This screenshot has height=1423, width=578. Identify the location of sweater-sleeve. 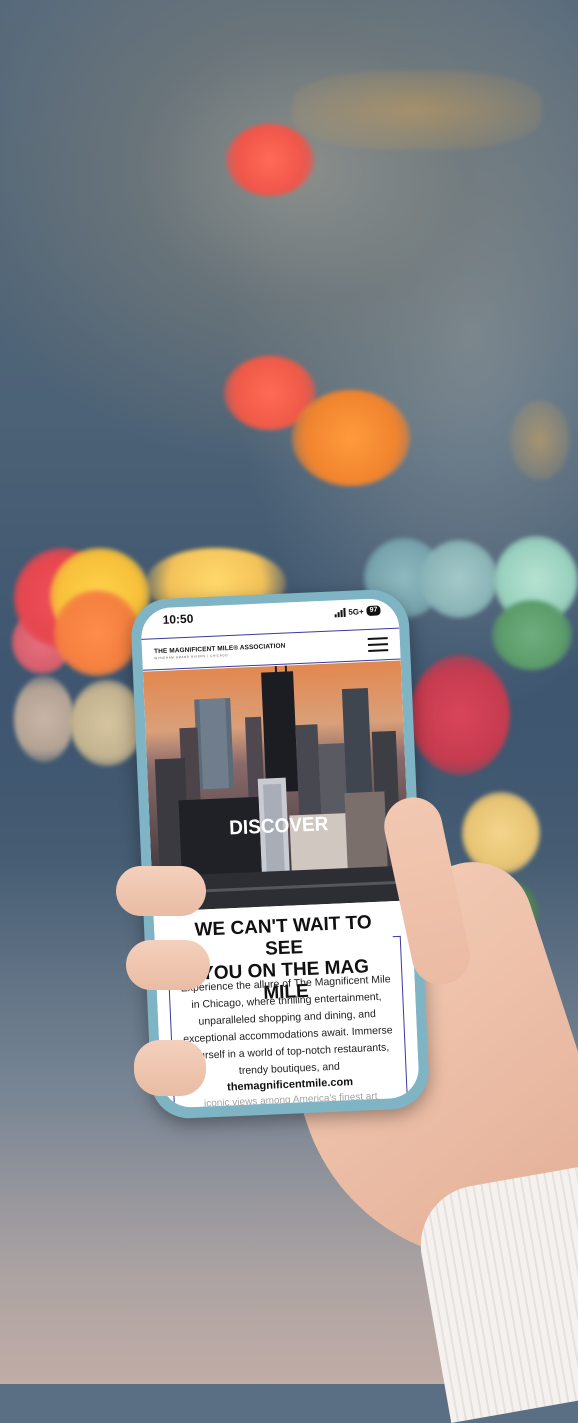
(494, 1294).